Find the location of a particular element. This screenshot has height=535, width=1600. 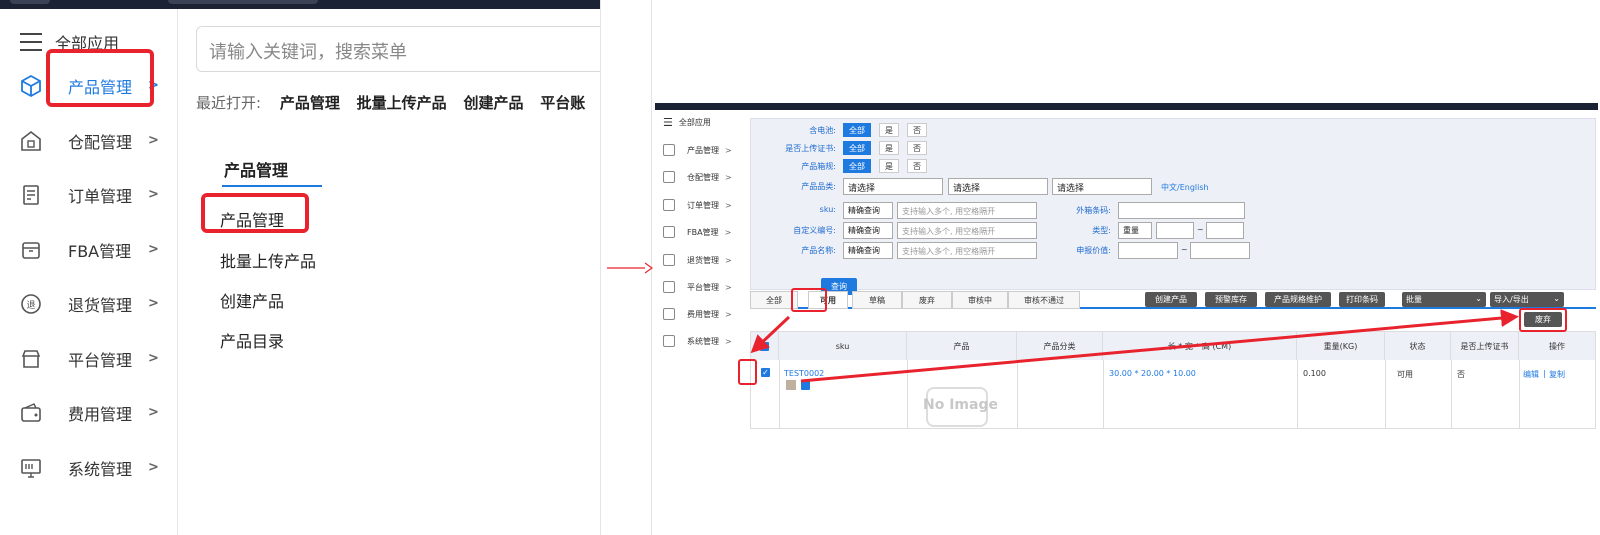

sidebar-item-orders: 订单管理 > is located at coordinates (98, 195).